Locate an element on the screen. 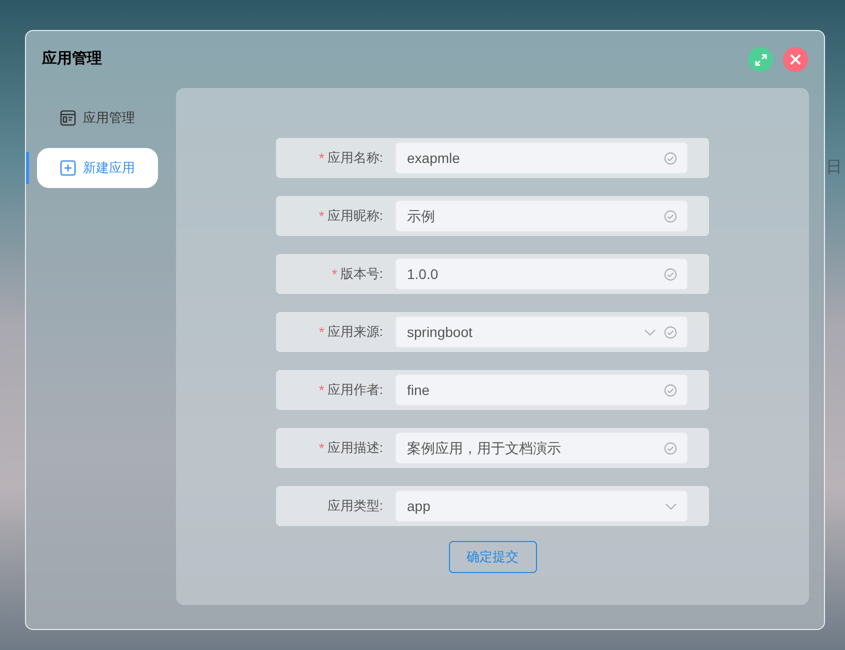 This screenshot has height=650, width=845. select-field: springboot is located at coordinates (541, 332).